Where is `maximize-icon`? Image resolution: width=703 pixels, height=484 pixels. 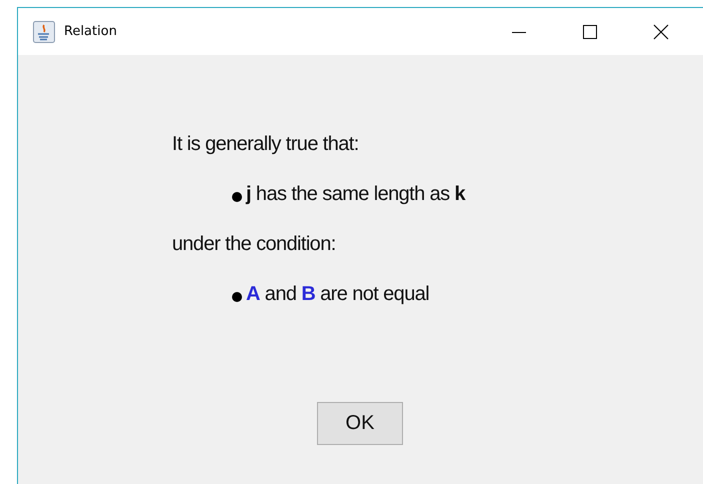 maximize-icon is located at coordinates (590, 32).